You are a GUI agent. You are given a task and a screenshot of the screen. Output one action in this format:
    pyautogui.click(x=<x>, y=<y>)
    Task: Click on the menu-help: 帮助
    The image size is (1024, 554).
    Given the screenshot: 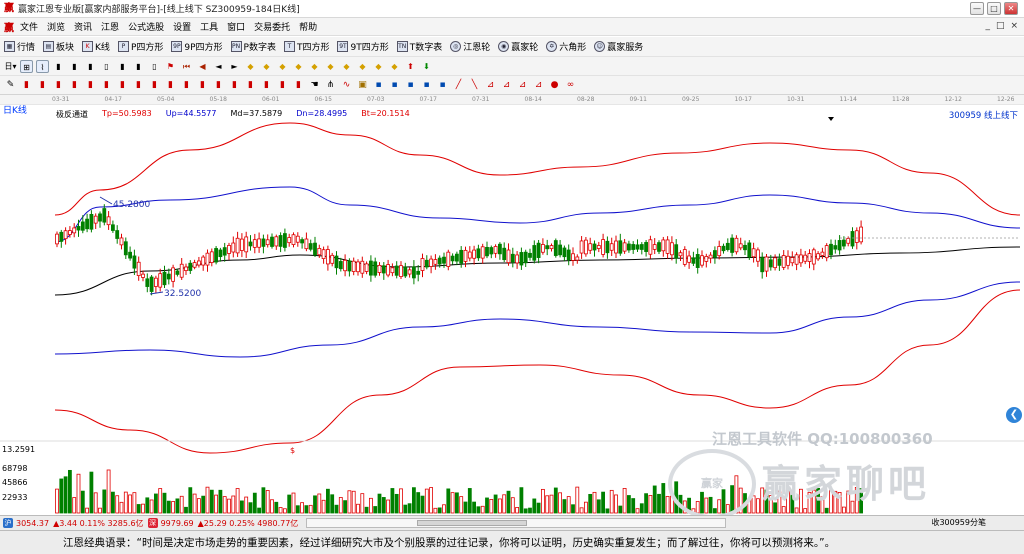 What is the action you would take?
    pyautogui.click(x=308, y=26)
    